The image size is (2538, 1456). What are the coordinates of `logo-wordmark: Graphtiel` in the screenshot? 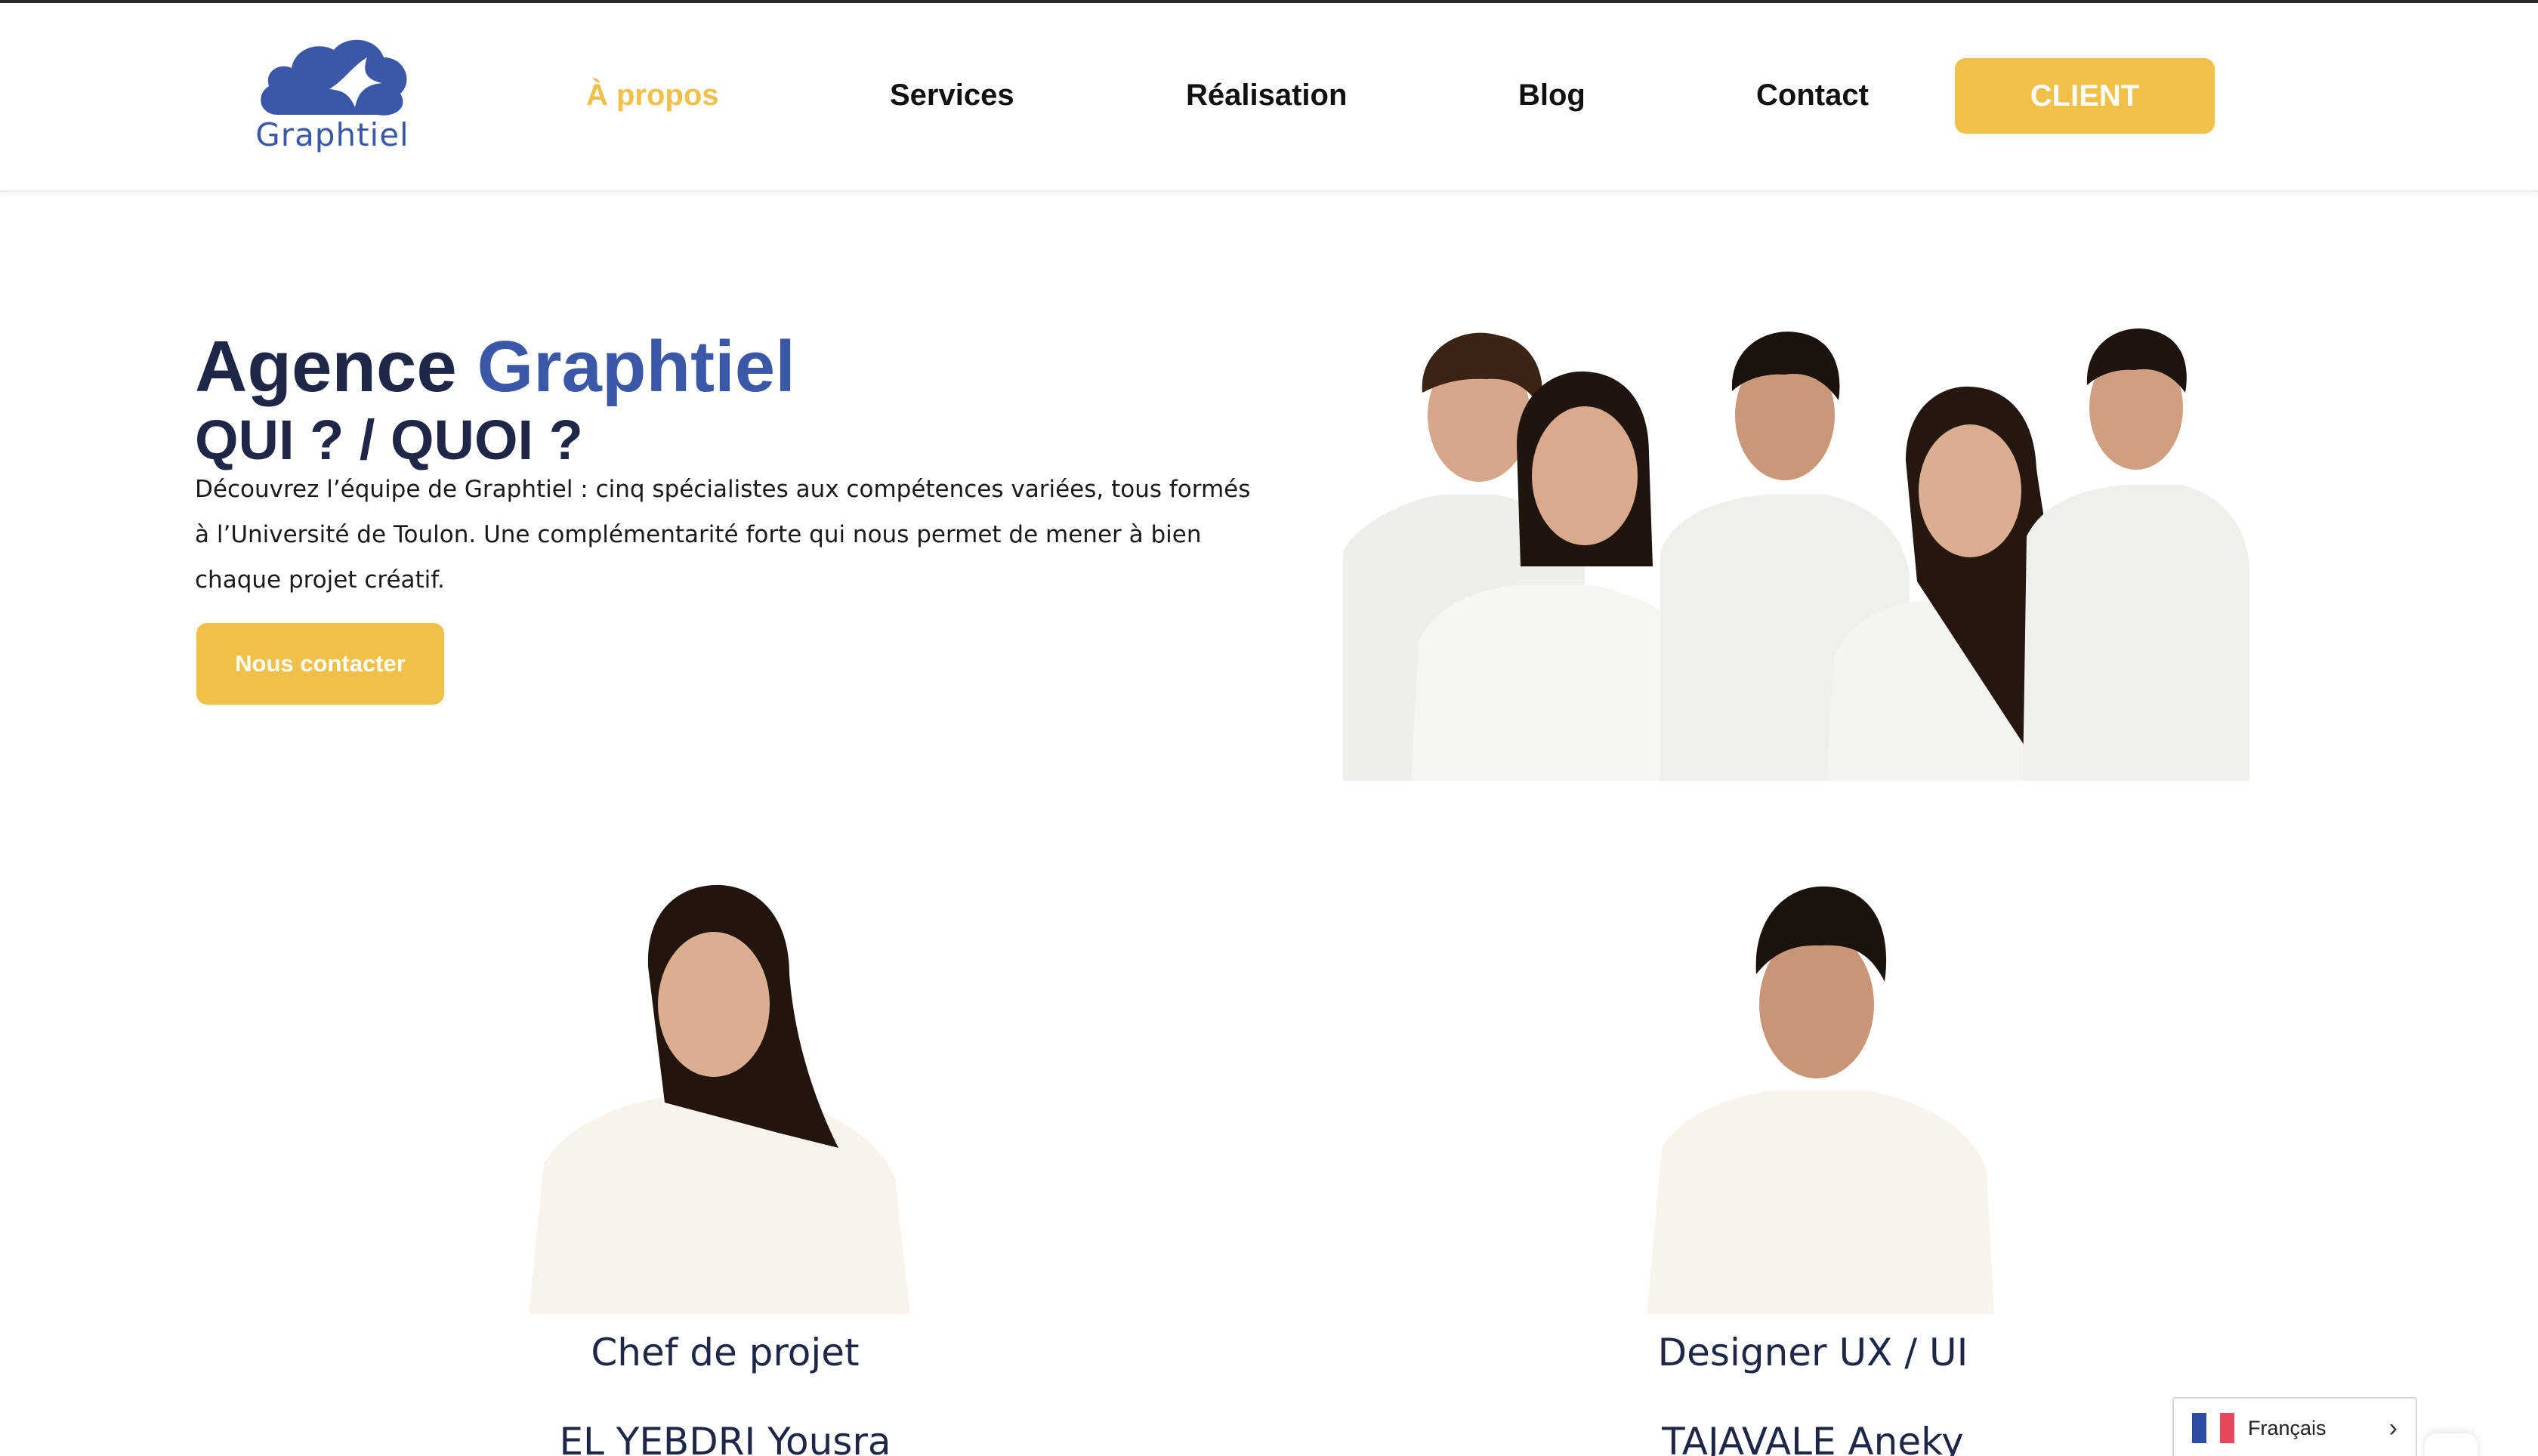 It's located at (332, 134).